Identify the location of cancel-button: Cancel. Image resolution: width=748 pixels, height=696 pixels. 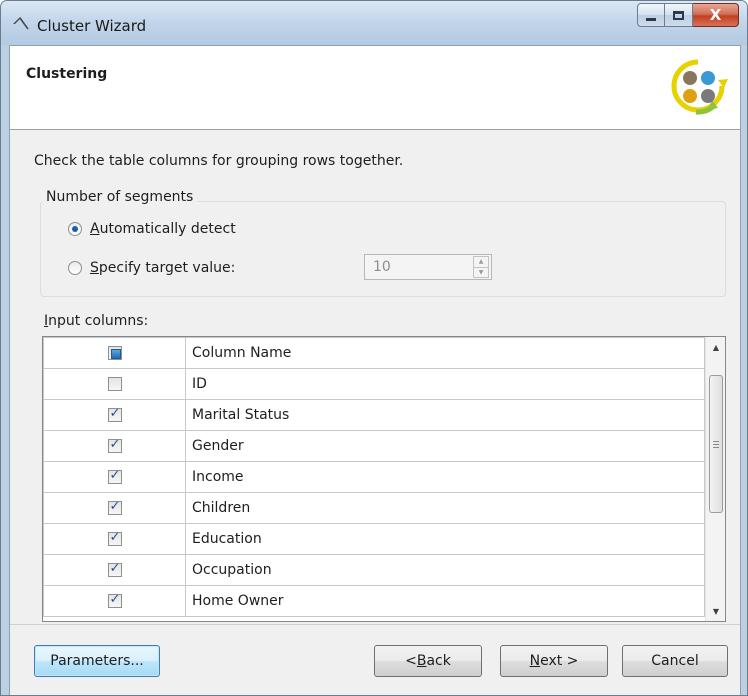
(675, 661).